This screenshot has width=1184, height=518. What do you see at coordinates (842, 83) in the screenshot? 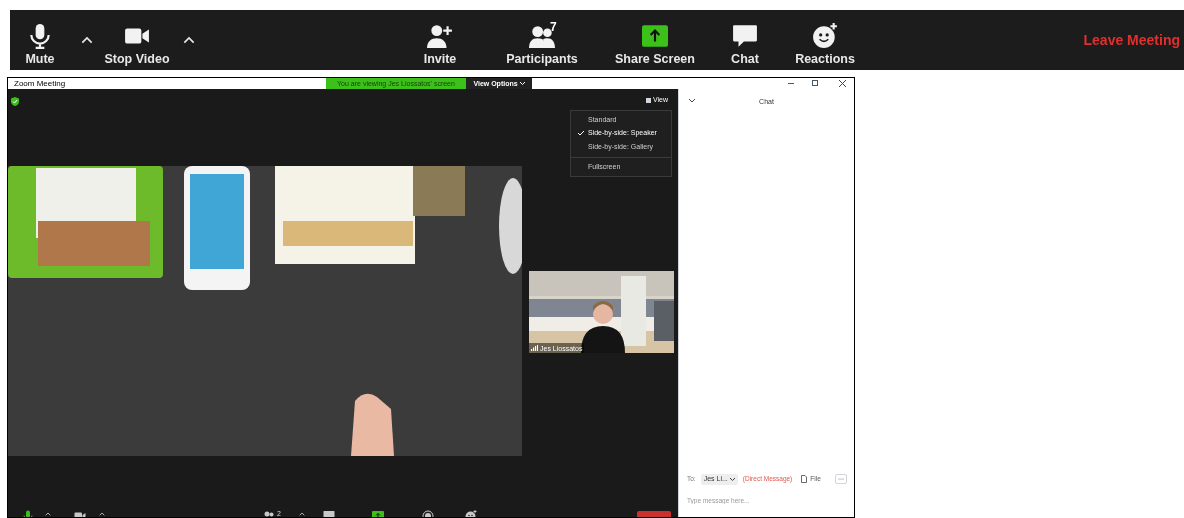
I see `close-icon` at bounding box center [842, 83].